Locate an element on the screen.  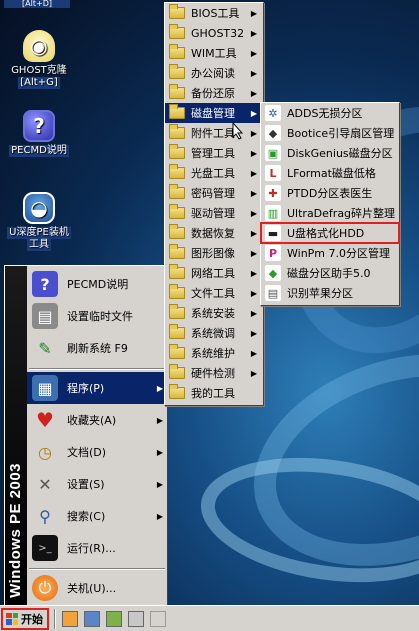
programs-menu-item: GHOST32 ▶ is located at coordinates (214, 33).